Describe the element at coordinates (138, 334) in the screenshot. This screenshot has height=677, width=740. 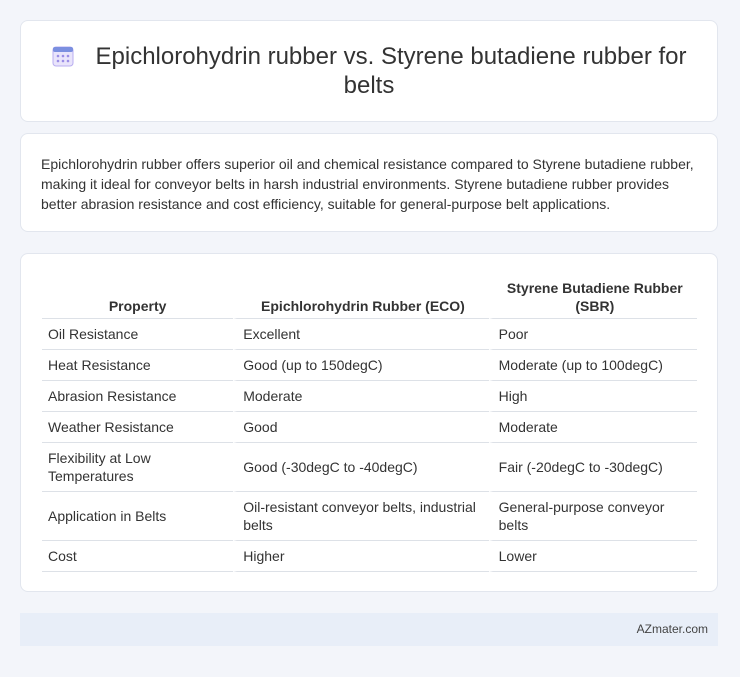
I see `cell-property: Oil Resistance` at that location.